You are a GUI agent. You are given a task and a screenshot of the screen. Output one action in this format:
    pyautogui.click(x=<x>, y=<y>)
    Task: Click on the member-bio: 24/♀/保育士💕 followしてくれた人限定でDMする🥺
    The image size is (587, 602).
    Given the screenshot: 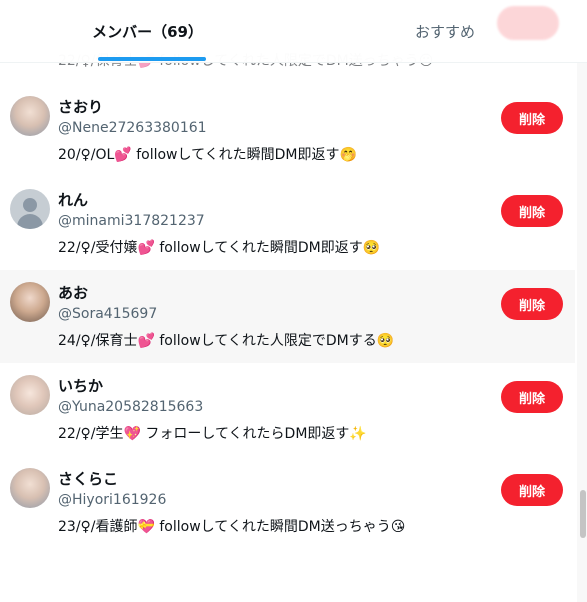 What is the action you would take?
    pyautogui.click(x=226, y=341)
    